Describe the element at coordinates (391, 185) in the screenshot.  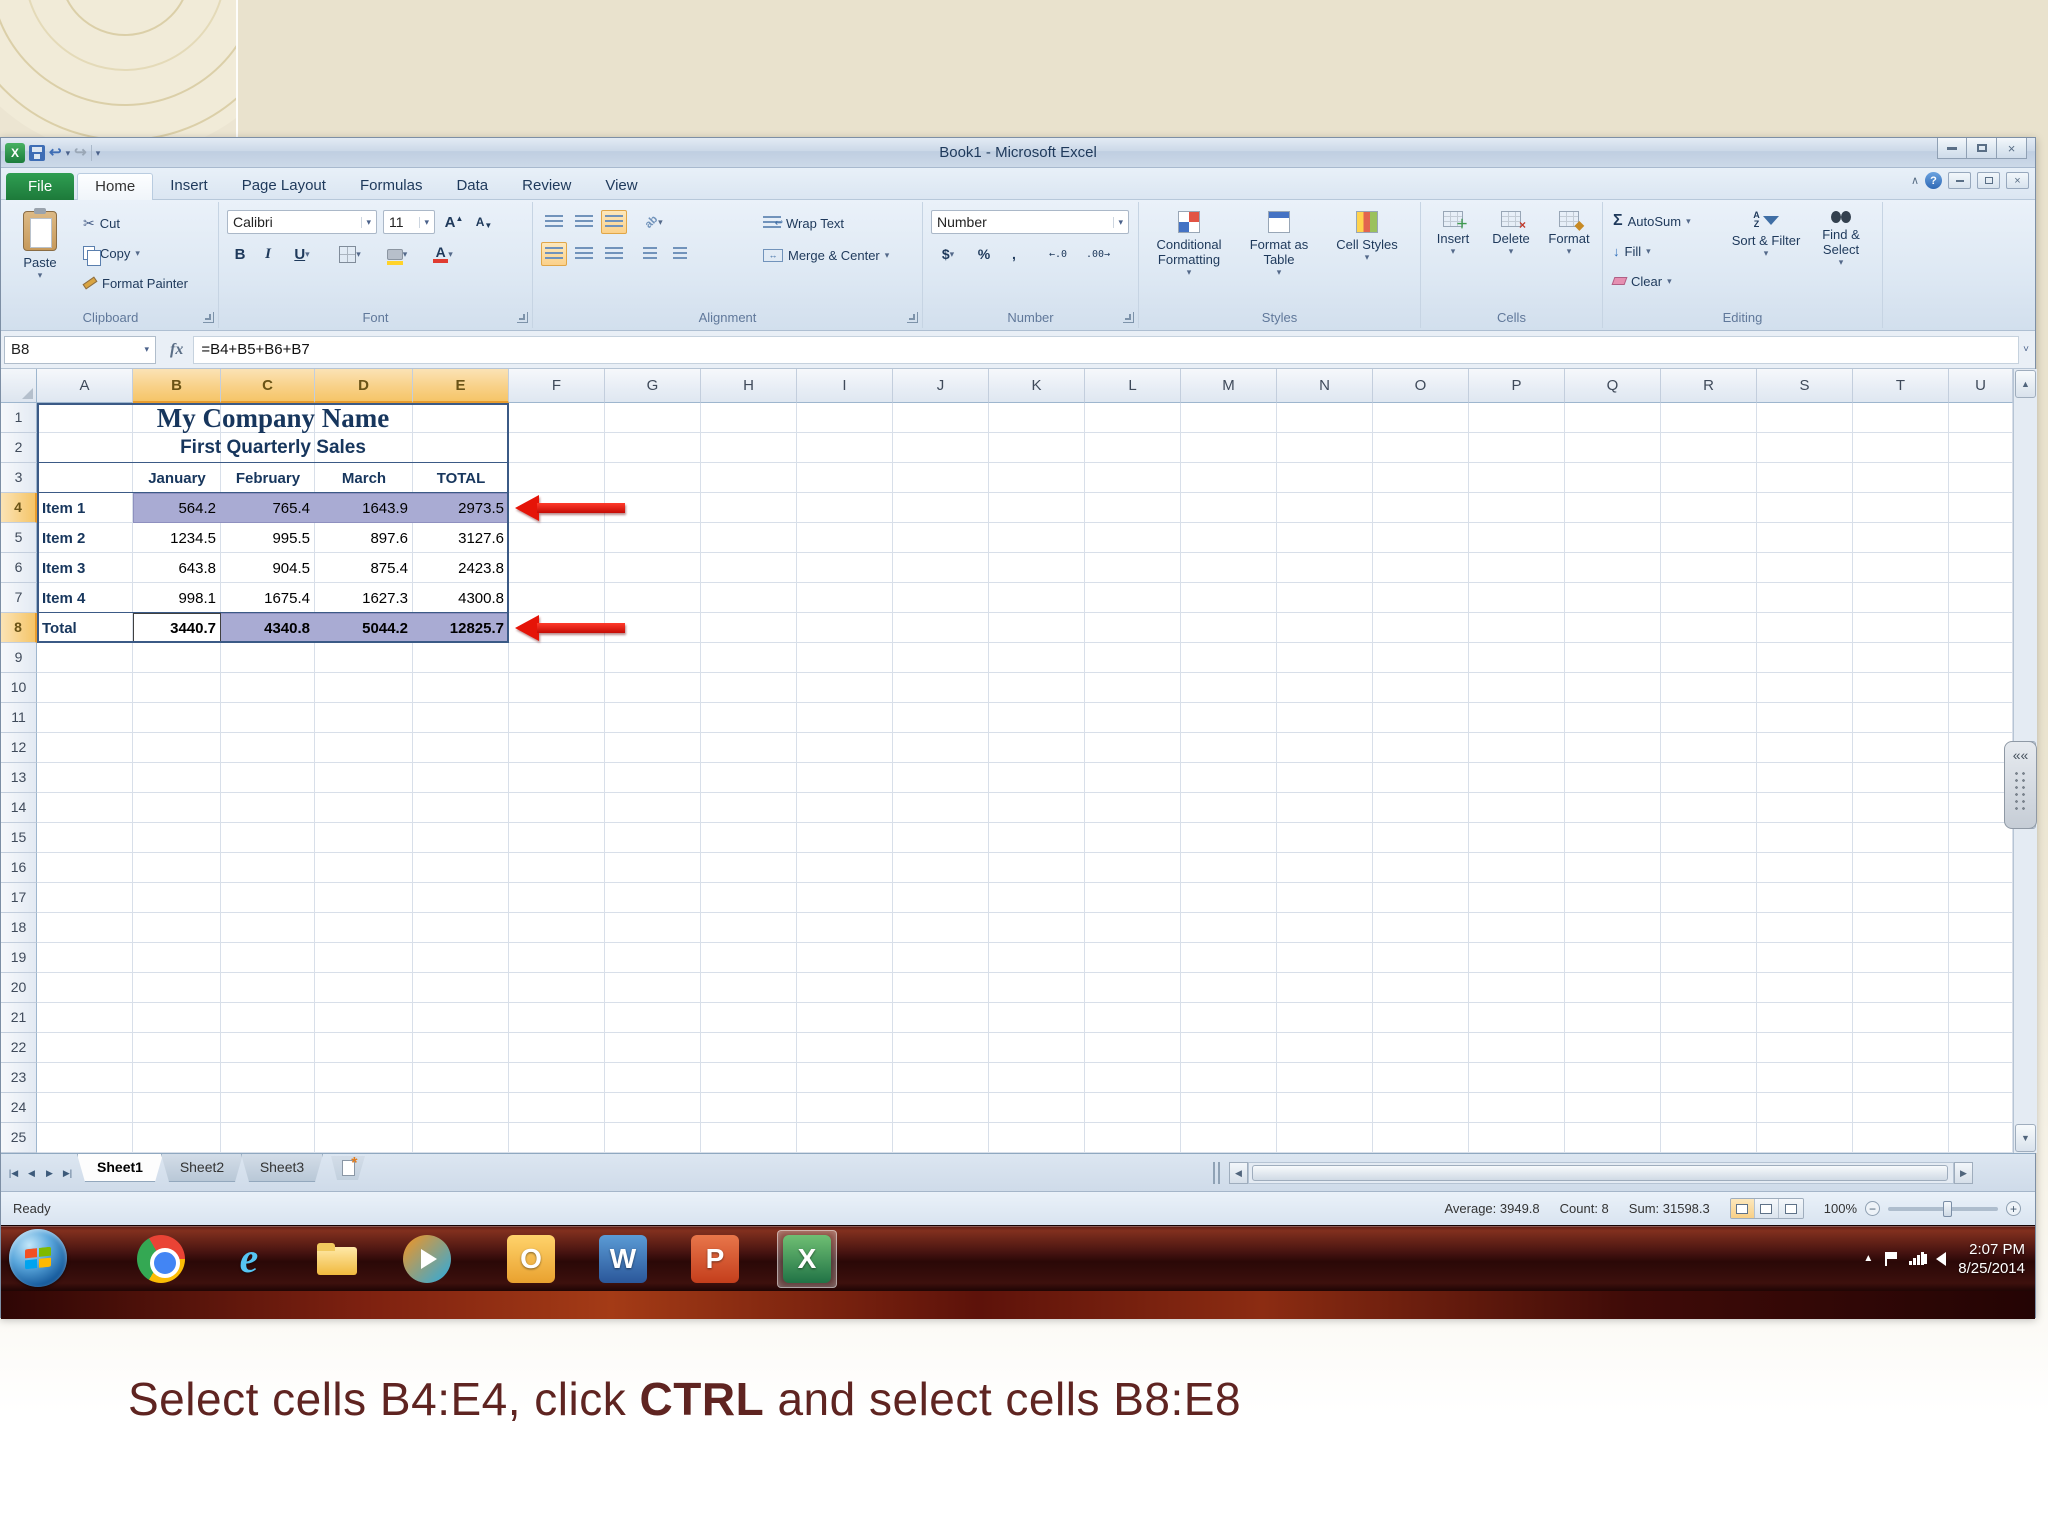
I see `ribbon-tab-formulas: Formulas` at that location.